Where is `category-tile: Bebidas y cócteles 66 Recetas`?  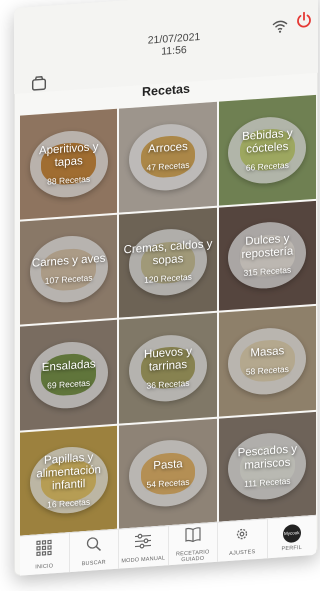
category-tile: Bebidas y cócteles 66 Recetas is located at coordinates (267, 150).